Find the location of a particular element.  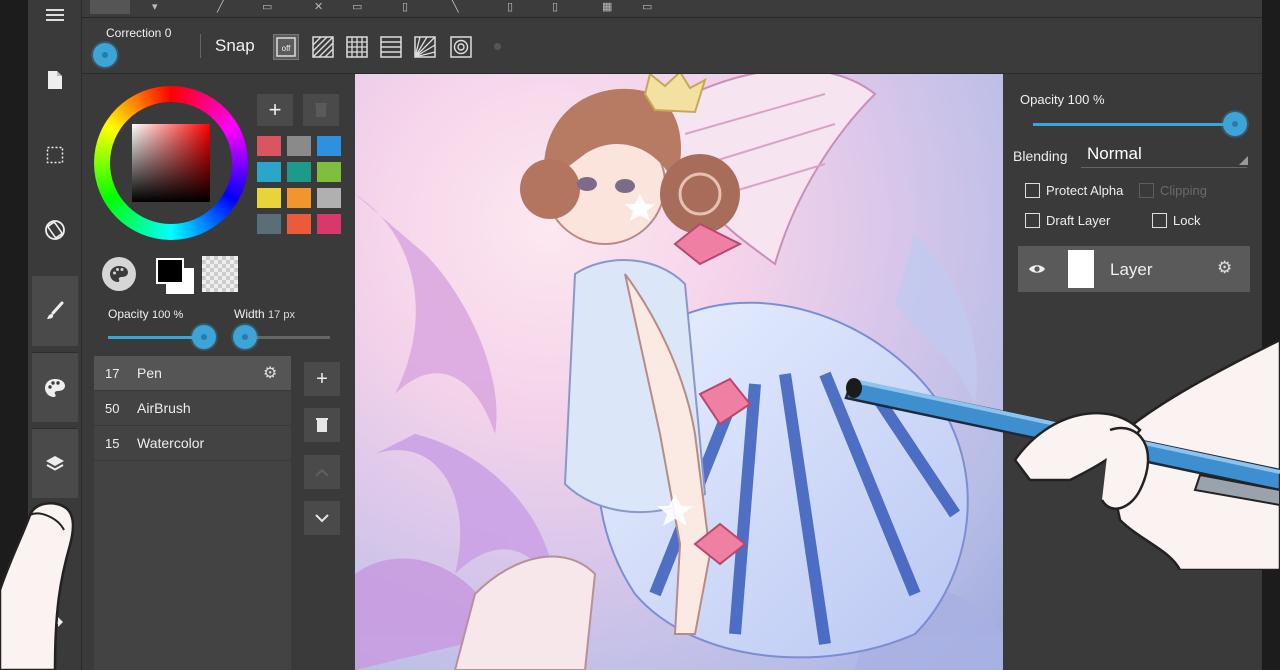

brush-row-pen: 17 Pen ⚙ is located at coordinates (192, 373).